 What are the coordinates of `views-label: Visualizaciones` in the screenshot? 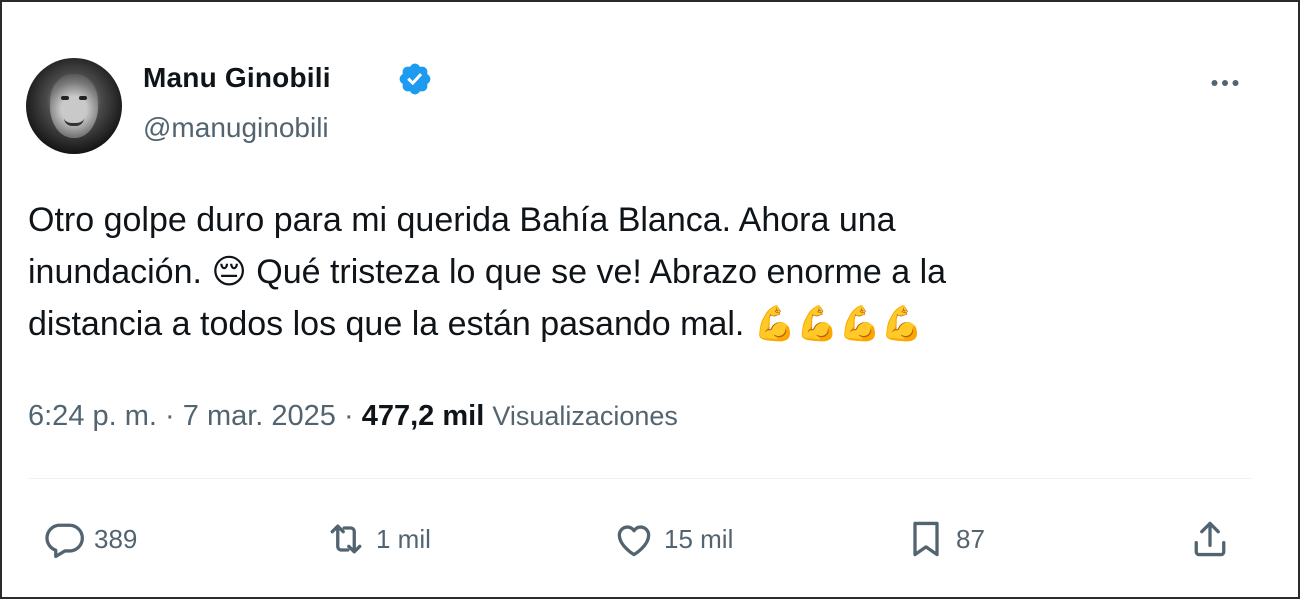 It's located at (585, 416).